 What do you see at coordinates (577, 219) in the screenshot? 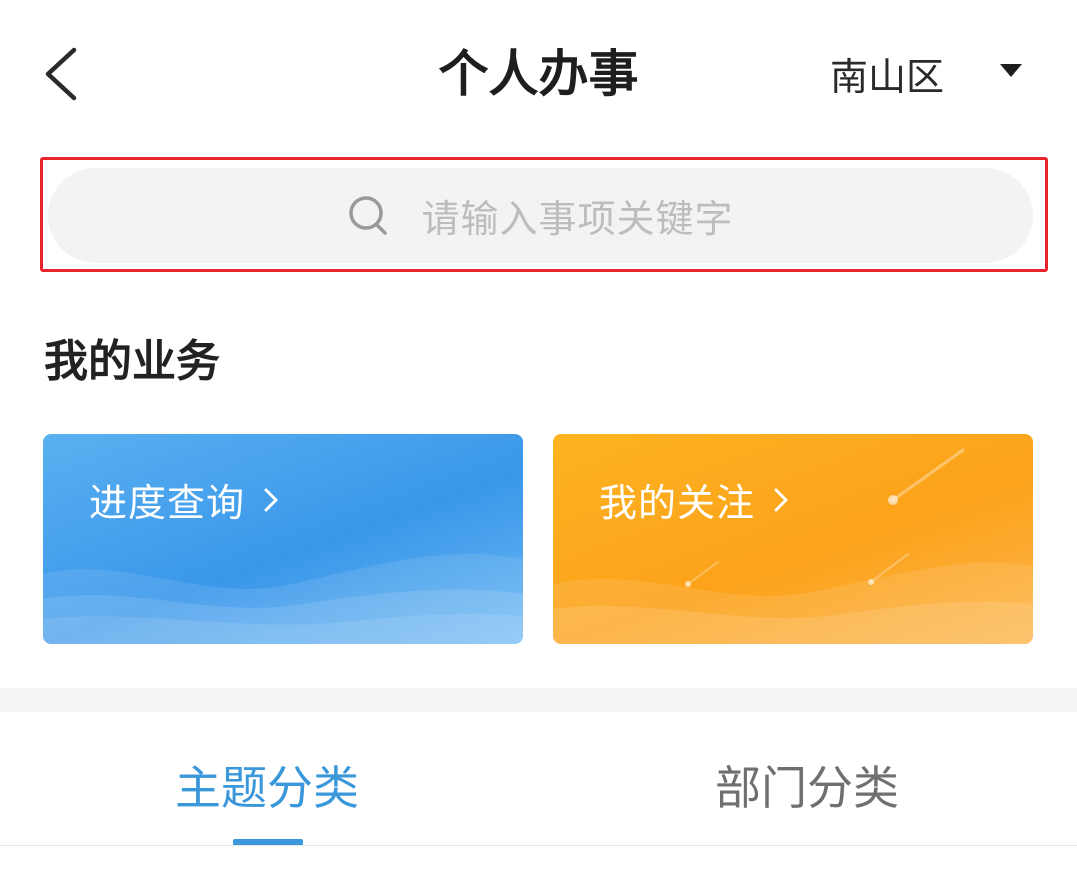
I see `search-placeholder: 请输入事项关键字` at bounding box center [577, 219].